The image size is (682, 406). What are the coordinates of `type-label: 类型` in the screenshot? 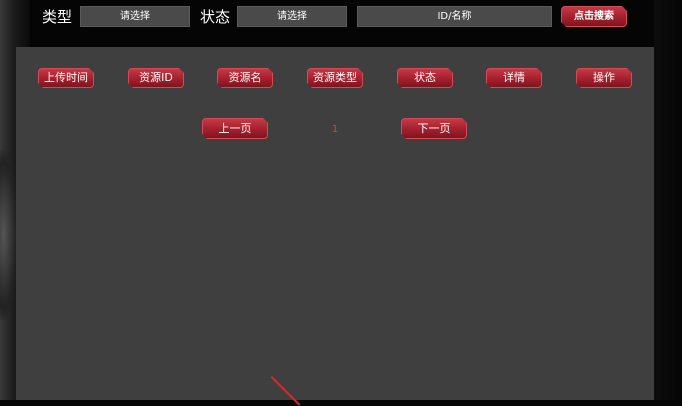 It's located at (57, 17).